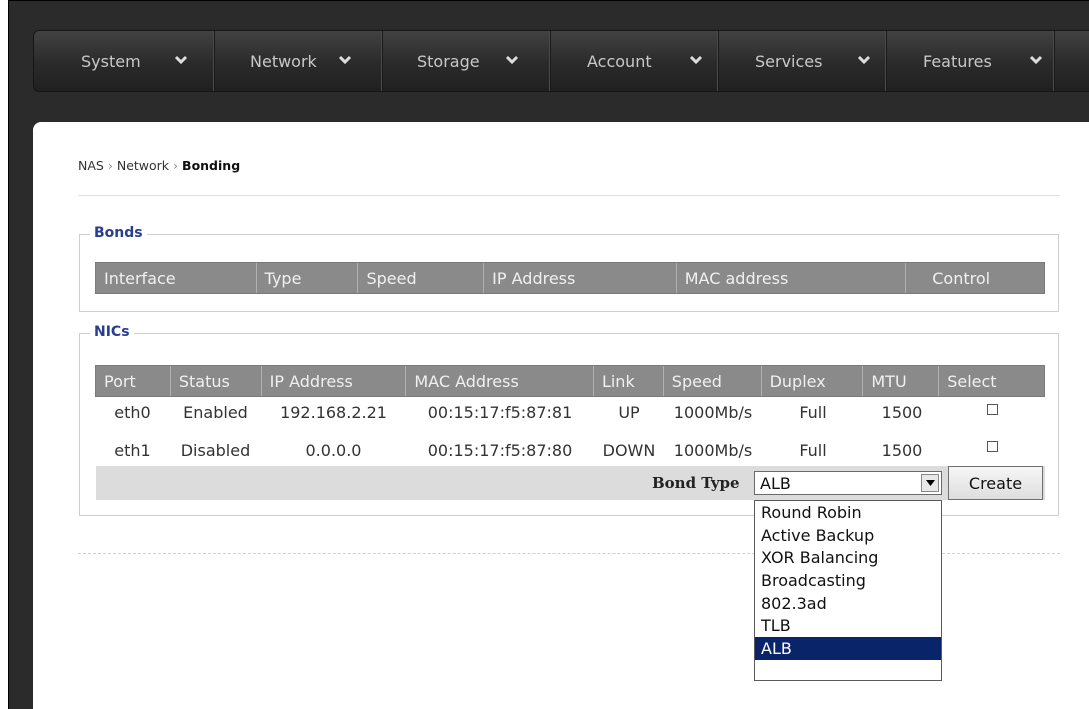 This screenshot has height=709, width=1089. I want to click on col-status: Status, so click(216, 381).